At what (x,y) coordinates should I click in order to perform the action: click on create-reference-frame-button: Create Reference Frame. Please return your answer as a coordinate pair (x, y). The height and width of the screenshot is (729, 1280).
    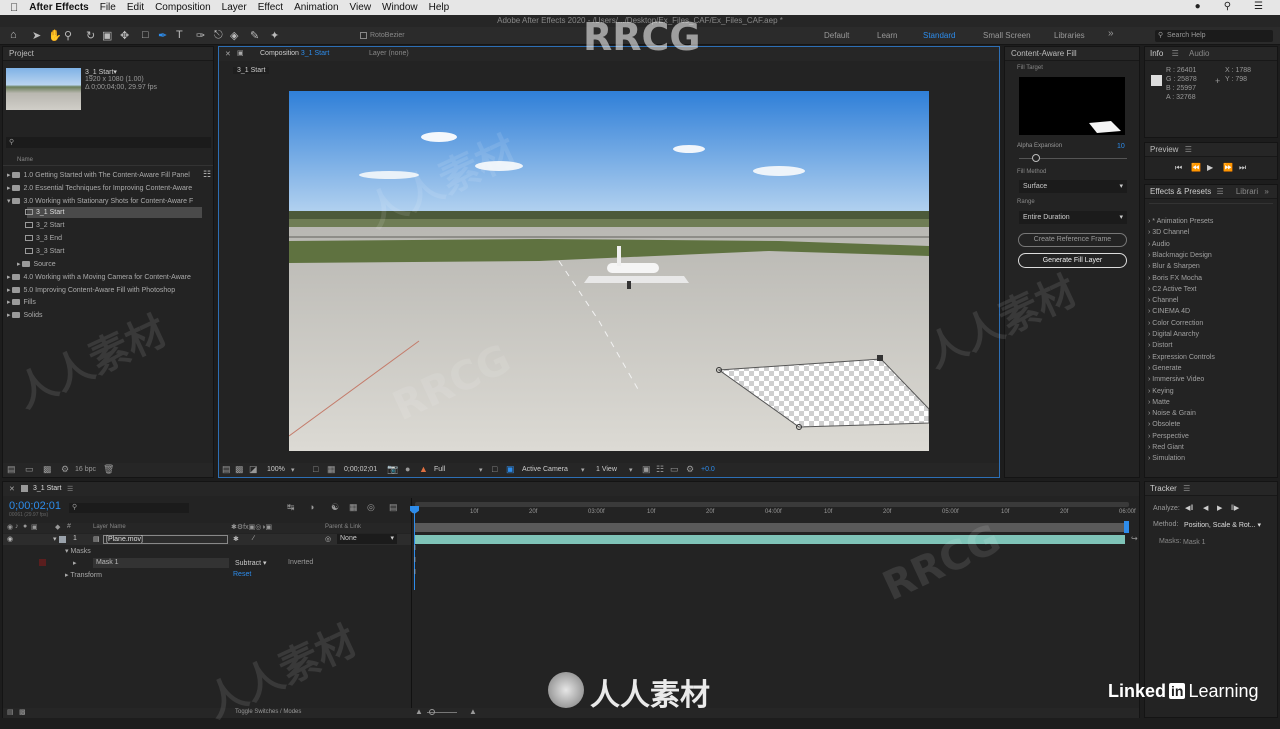
    Looking at the image, I should click on (1072, 240).